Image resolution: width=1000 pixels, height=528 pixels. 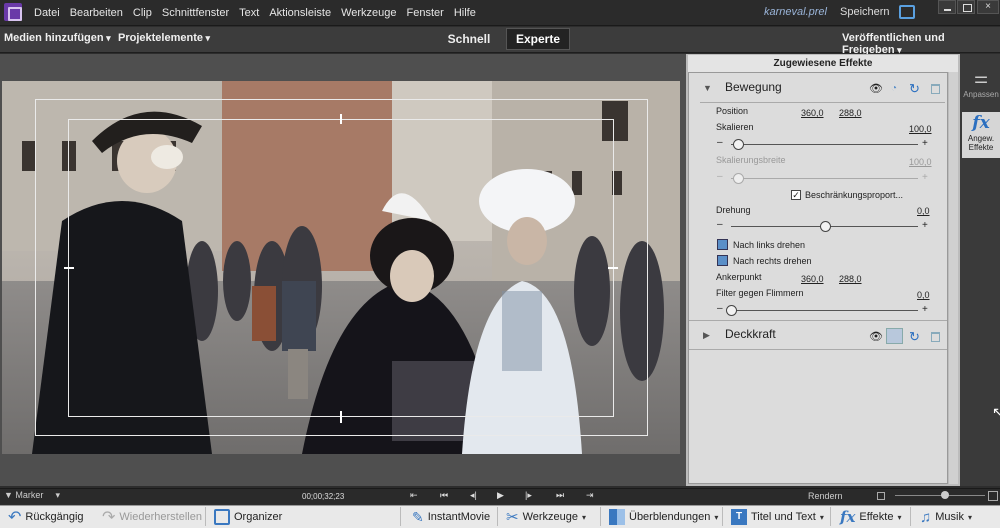 I want to click on tools-button: ✂ Werkzeuge ▾, so click(x=546, y=517).